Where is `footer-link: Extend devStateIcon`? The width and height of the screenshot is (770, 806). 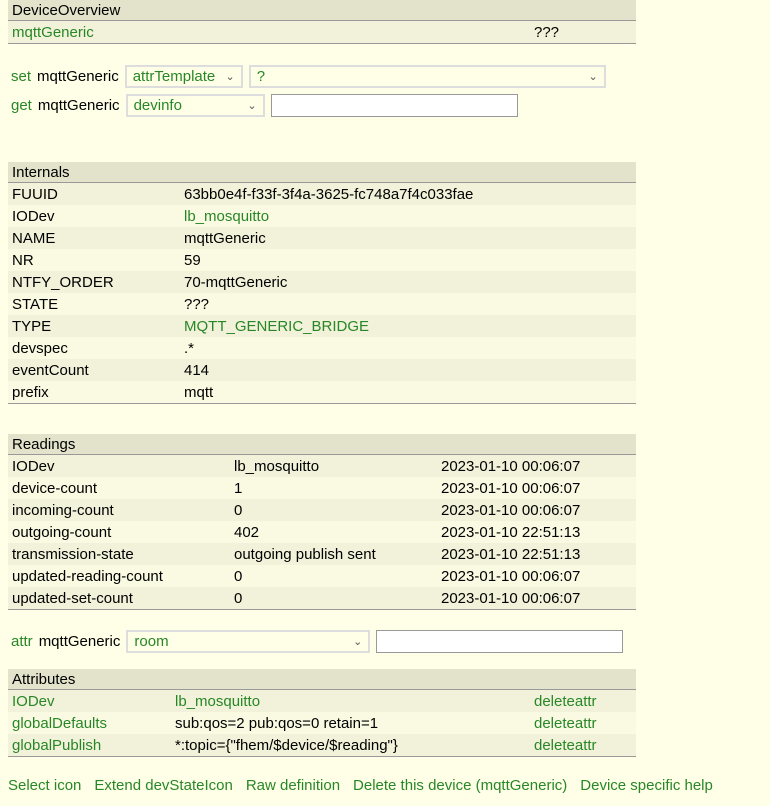 footer-link: Extend devStateIcon is located at coordinates (163, 785).